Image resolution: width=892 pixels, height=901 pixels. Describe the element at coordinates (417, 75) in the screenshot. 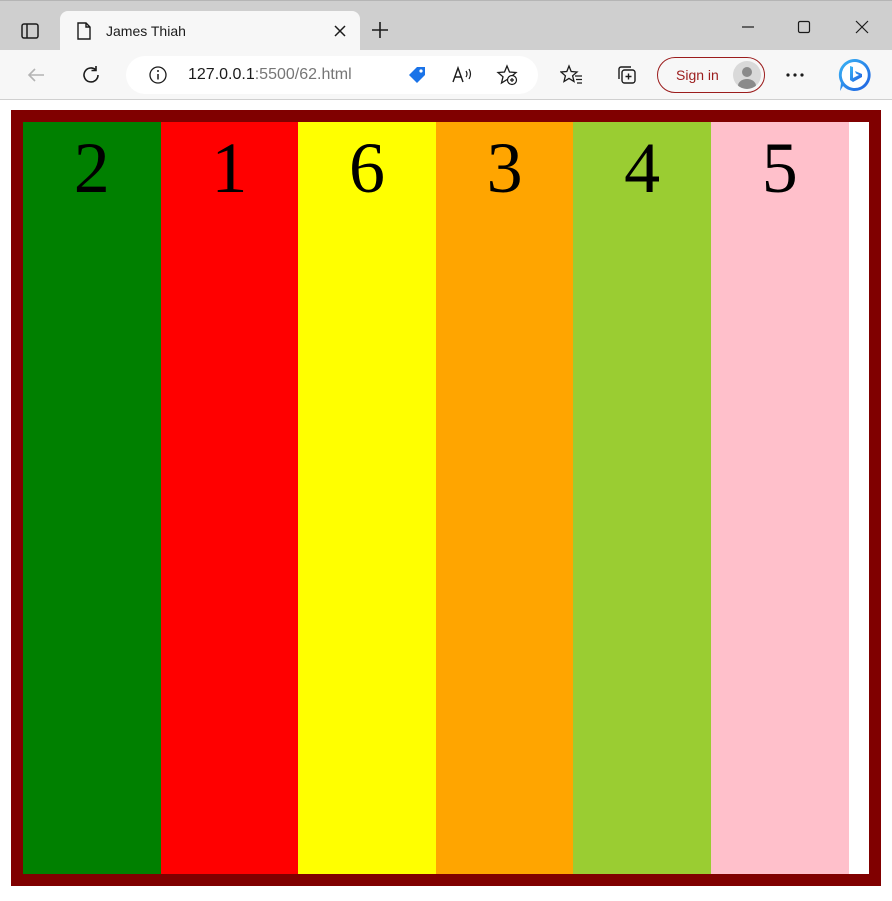

I see `price-tag-icon` at that location.